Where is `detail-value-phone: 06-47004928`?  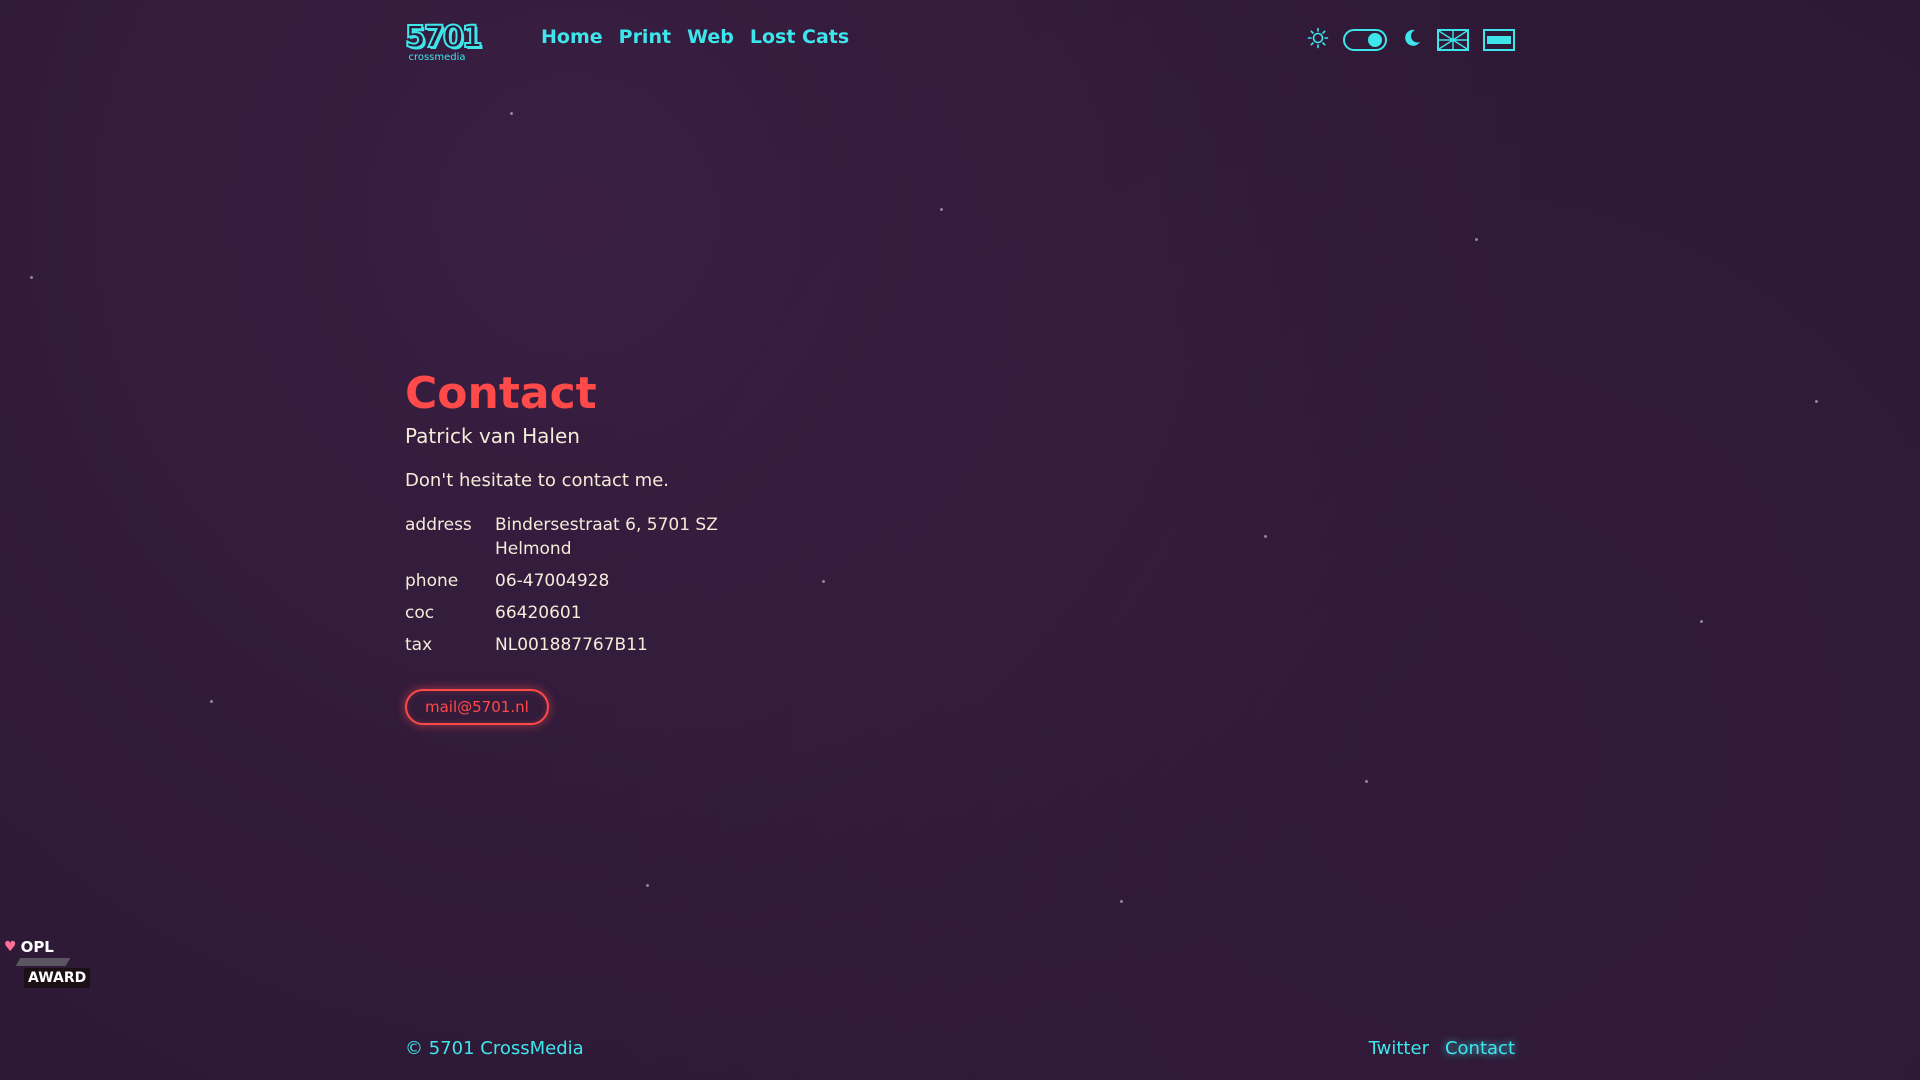 detail-value-phone: 06-47004928 is located at coordinates (552, 581).